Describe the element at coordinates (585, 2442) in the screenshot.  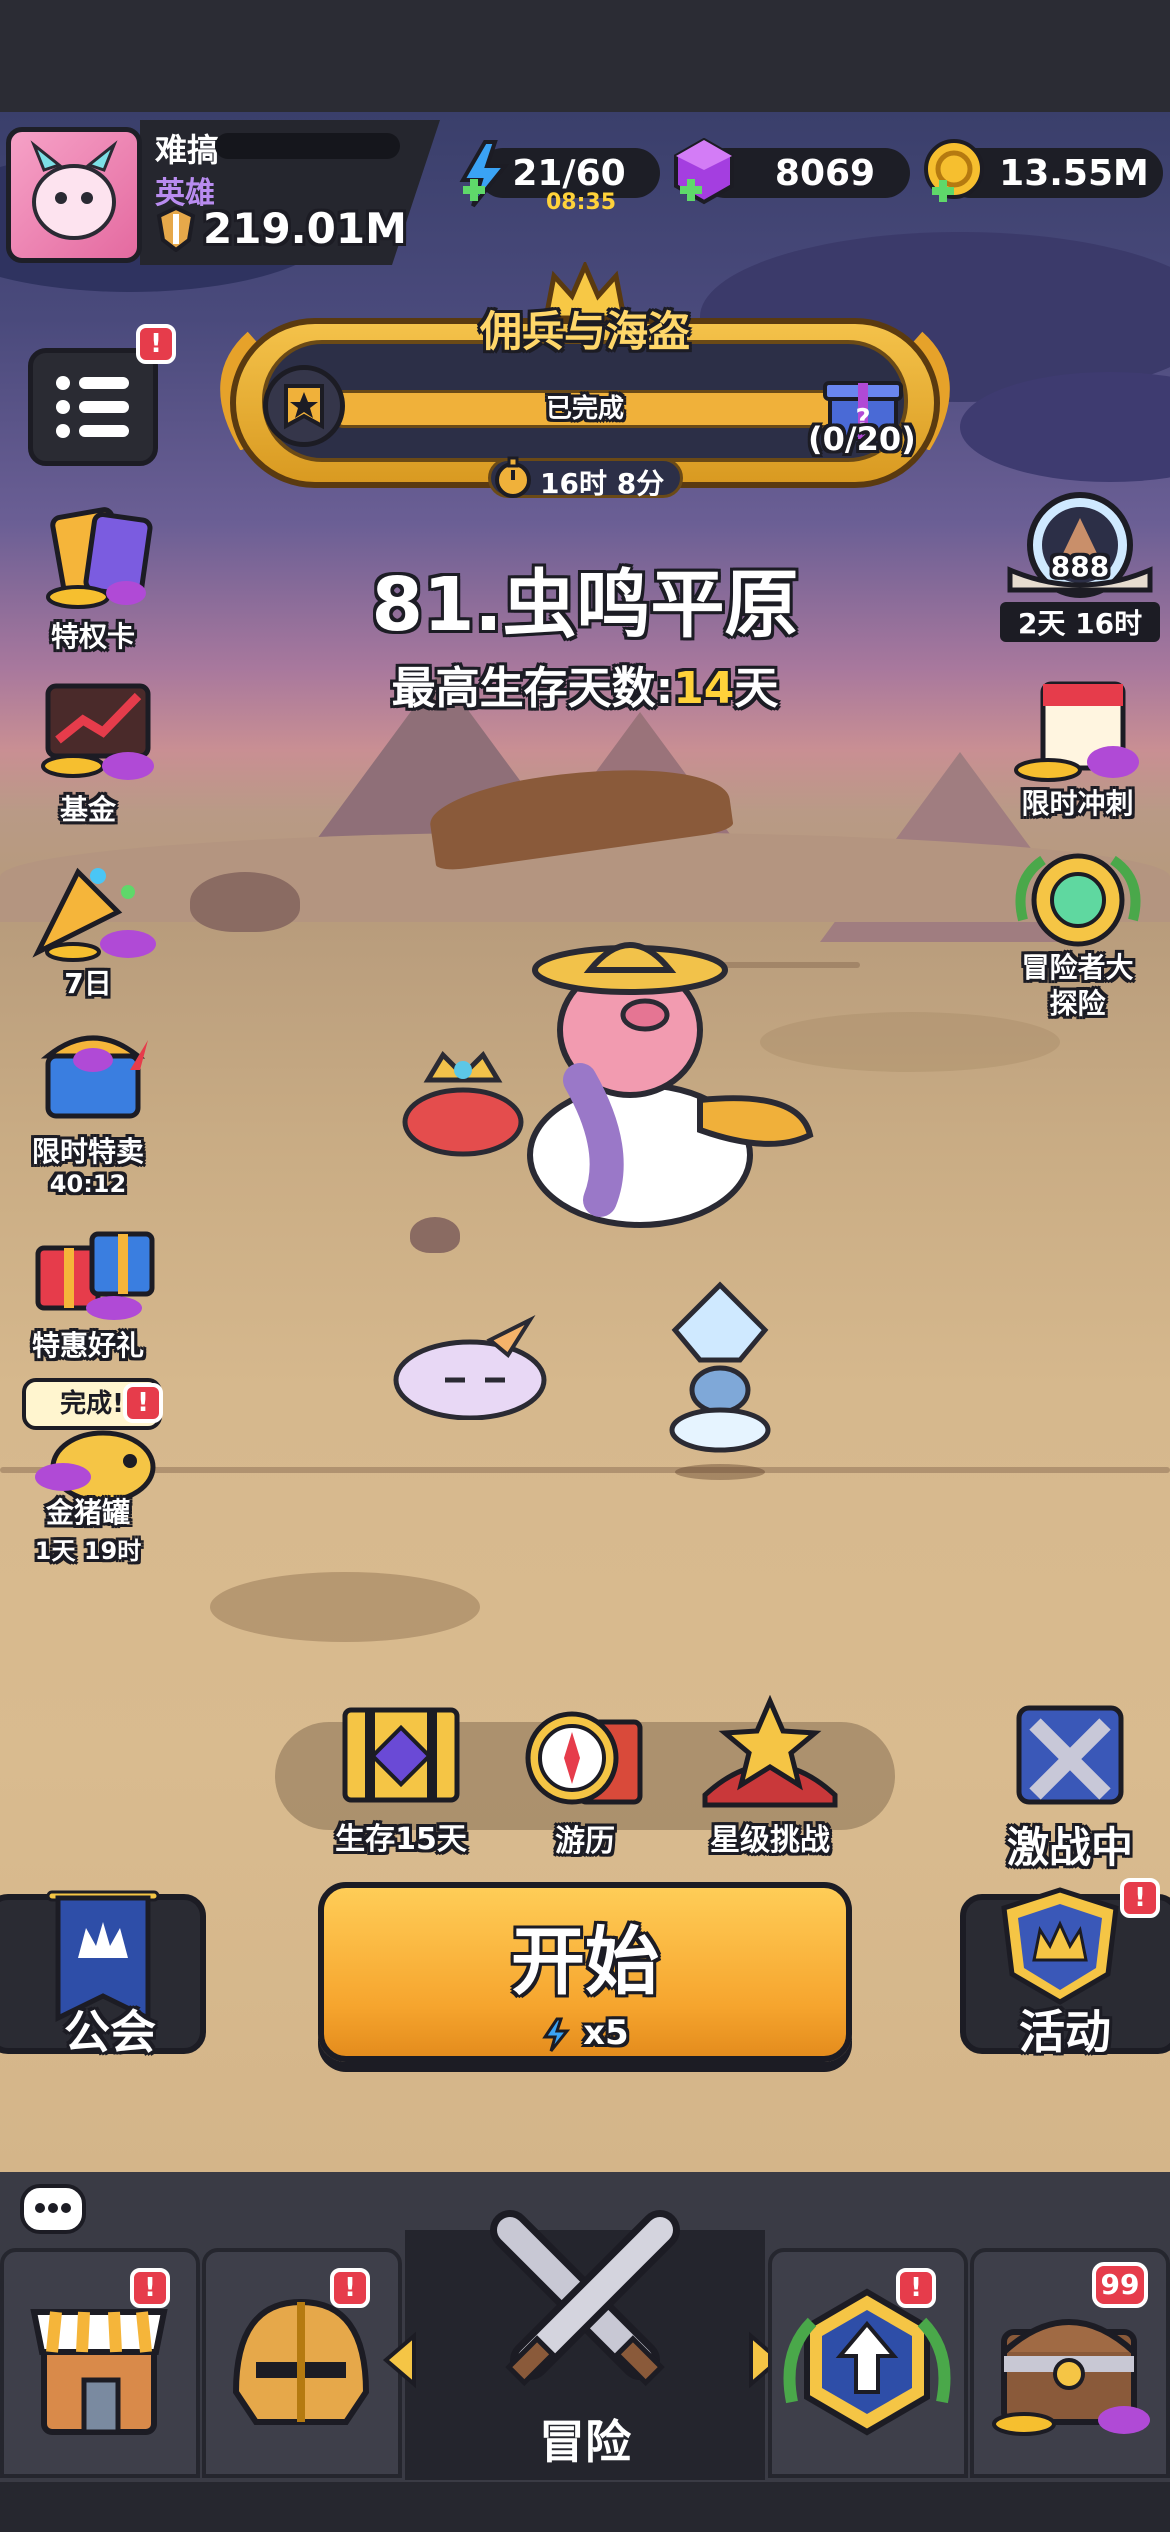
I see `nav-adventure-label: 冒险` at that location.